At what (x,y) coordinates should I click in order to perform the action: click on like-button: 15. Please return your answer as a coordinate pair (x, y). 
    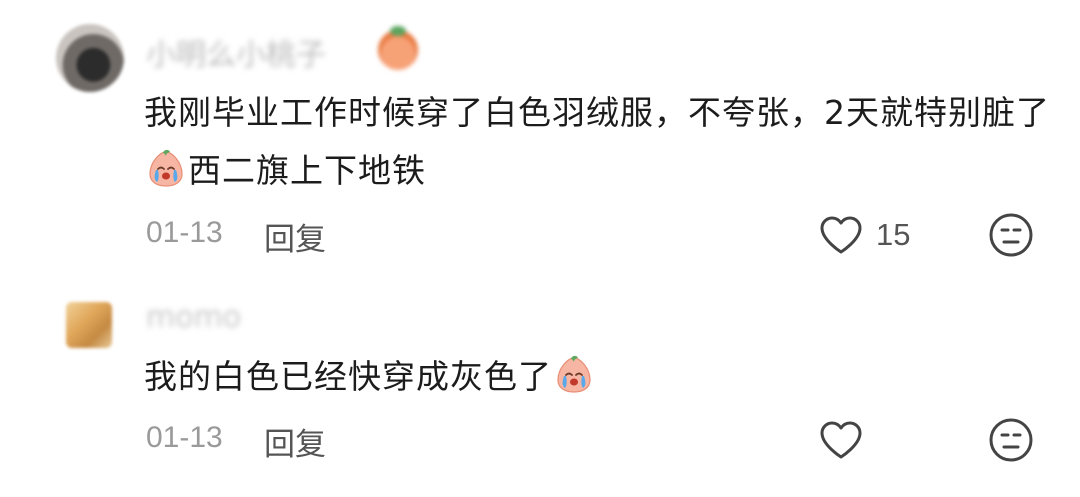
    Looking at the image, I should click on (864, 235).